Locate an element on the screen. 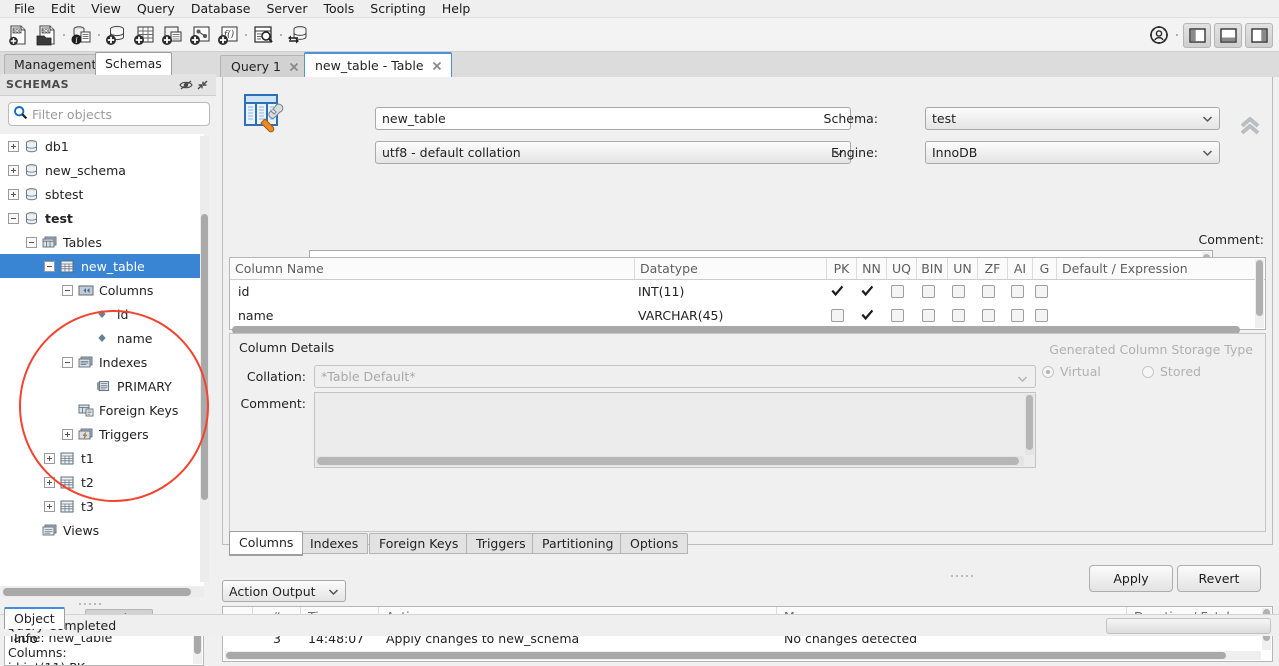 This screenshot has height=666, width=1279. tree-vertical-scrollbar is located at coordinates (204, 359).